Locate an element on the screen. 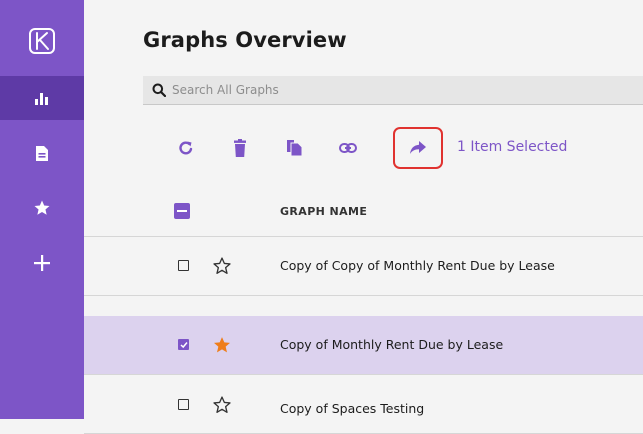  refresh-button is located at coordinates (186, 148).